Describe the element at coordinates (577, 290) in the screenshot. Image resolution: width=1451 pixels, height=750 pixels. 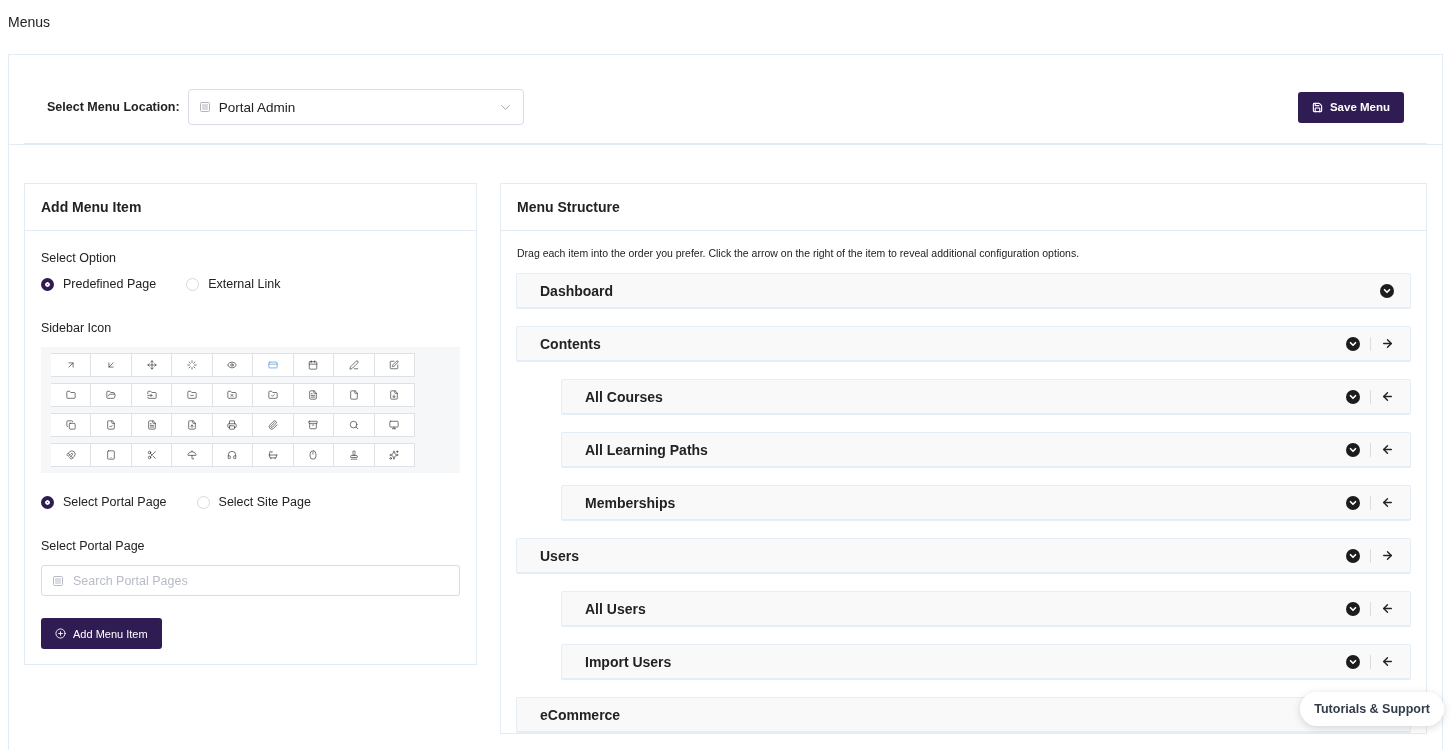
I see `menu-item-label: Dashboard` at that location.